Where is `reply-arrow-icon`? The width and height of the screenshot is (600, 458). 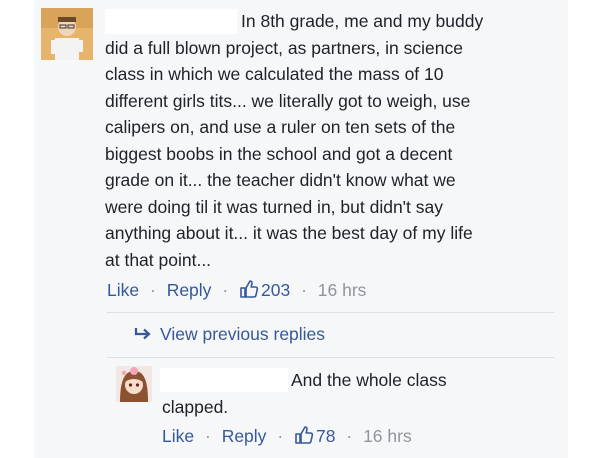
reply-arrow-icon is located at coordinates (142, 334).